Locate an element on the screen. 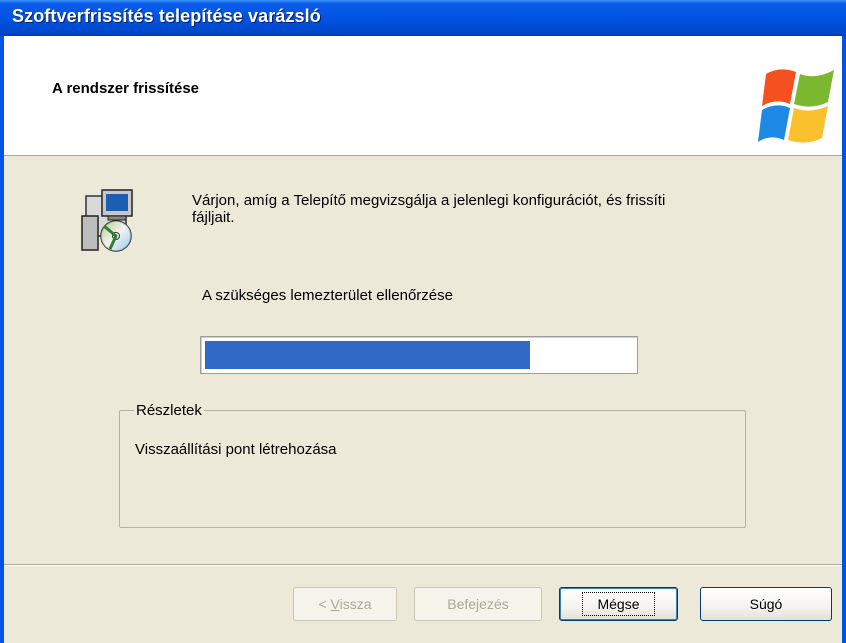 This screenshot has height=643, width=846. status-text: A szükséges lemezterület ellenőrzése is located at coordinates (327, 295).